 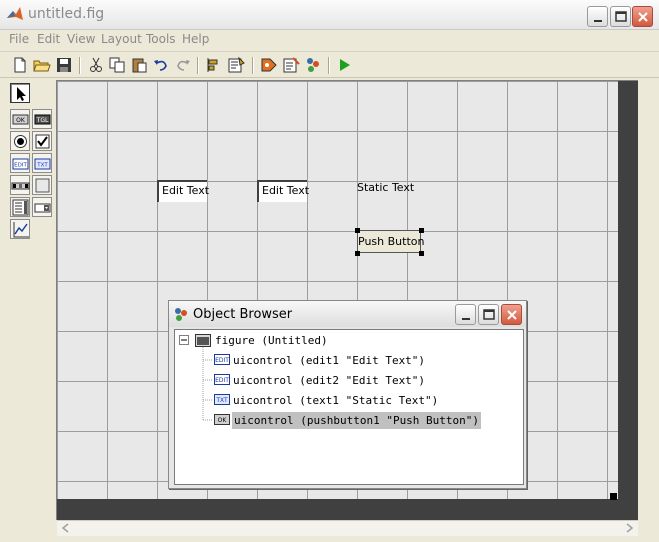 I want to click on select-tool-icon, so click(x=21, y=94).